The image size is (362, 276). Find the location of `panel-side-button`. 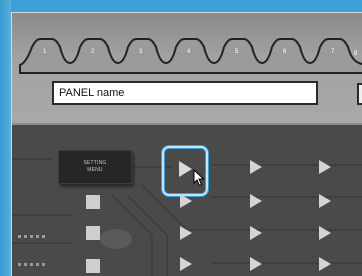

panel-side-button is located at coordinates (359, 94).